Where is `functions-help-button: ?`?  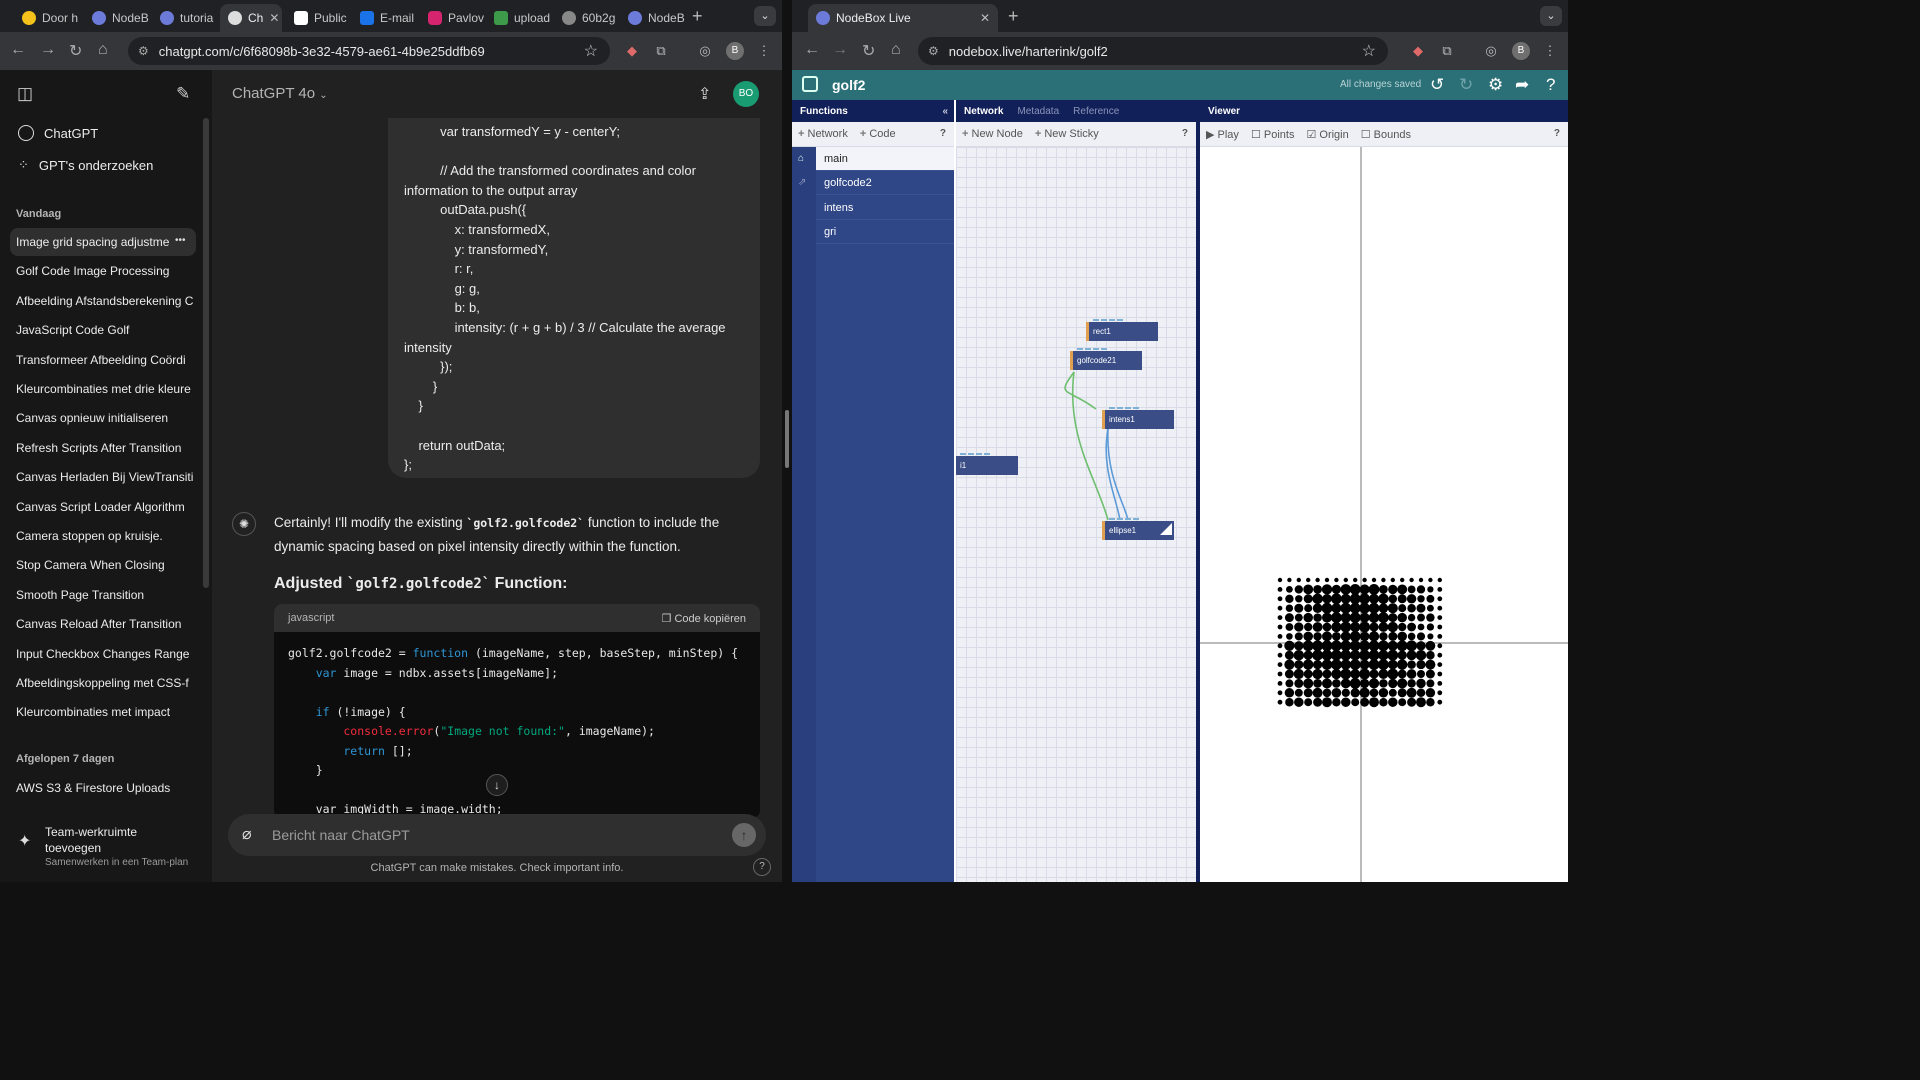
functions-help-button: ? is located at coordinates (943, 133).